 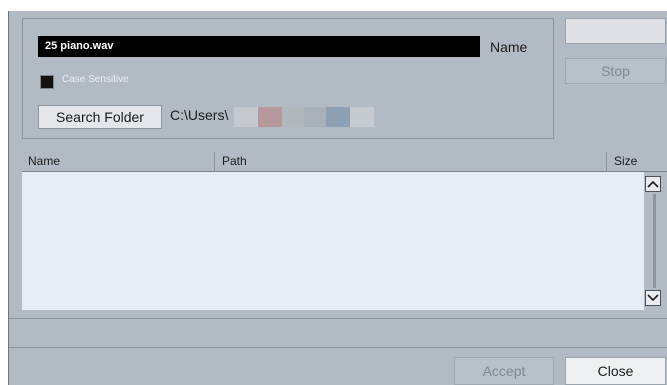 What do you see at coordinates (653, 298) in the screenshot?
I see `chevron-down-icon` at bounding box center [653, 298].